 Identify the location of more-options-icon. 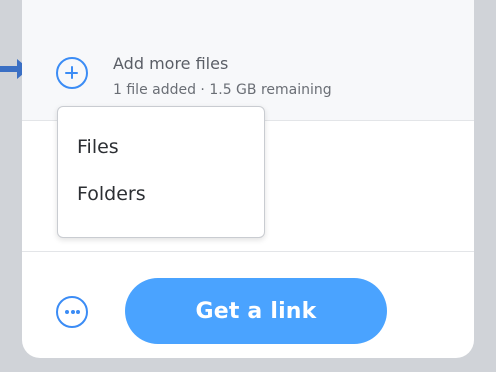
(72, 312).